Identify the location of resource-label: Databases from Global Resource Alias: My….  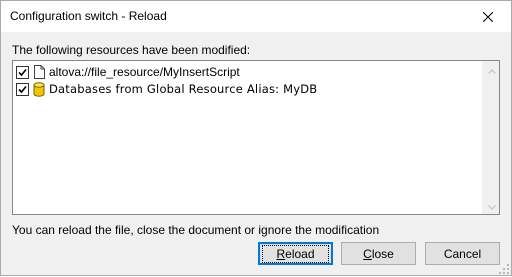
(183, 89).